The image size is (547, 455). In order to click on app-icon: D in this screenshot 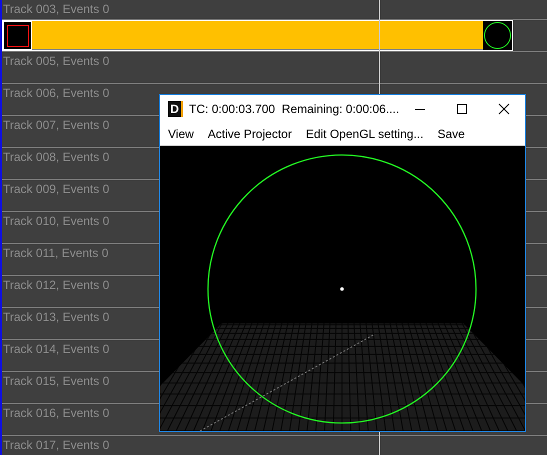, I will do `click(176, 109)`.